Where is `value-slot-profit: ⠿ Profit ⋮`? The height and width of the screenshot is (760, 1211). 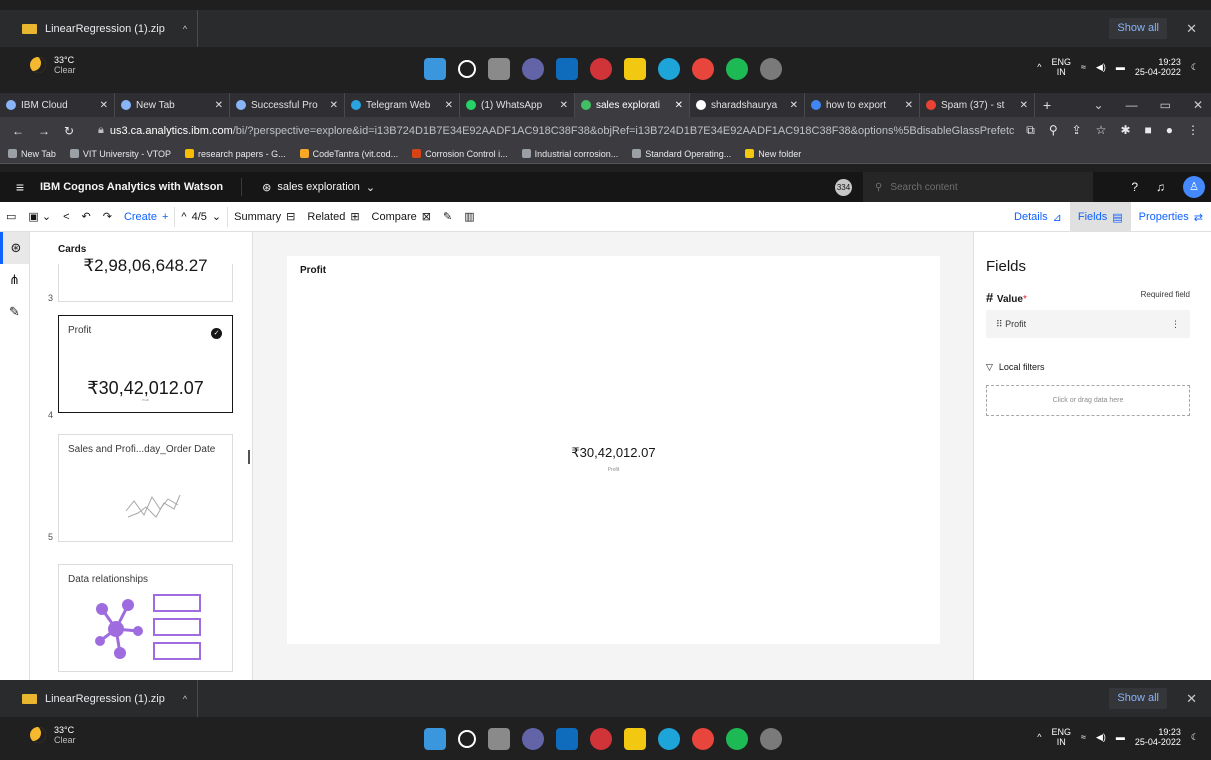
value-slot-profit: ⠿ Profit ⋮ is located at coordinates (1088, 324).